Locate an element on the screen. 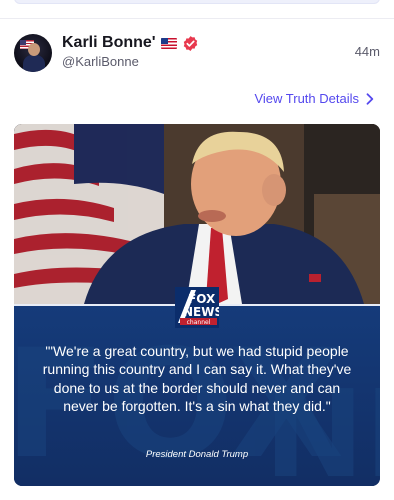 The height and width of the screenshot is (500, 394). author-name-row: Karli Bonne' is located at coordinates (130, 43).